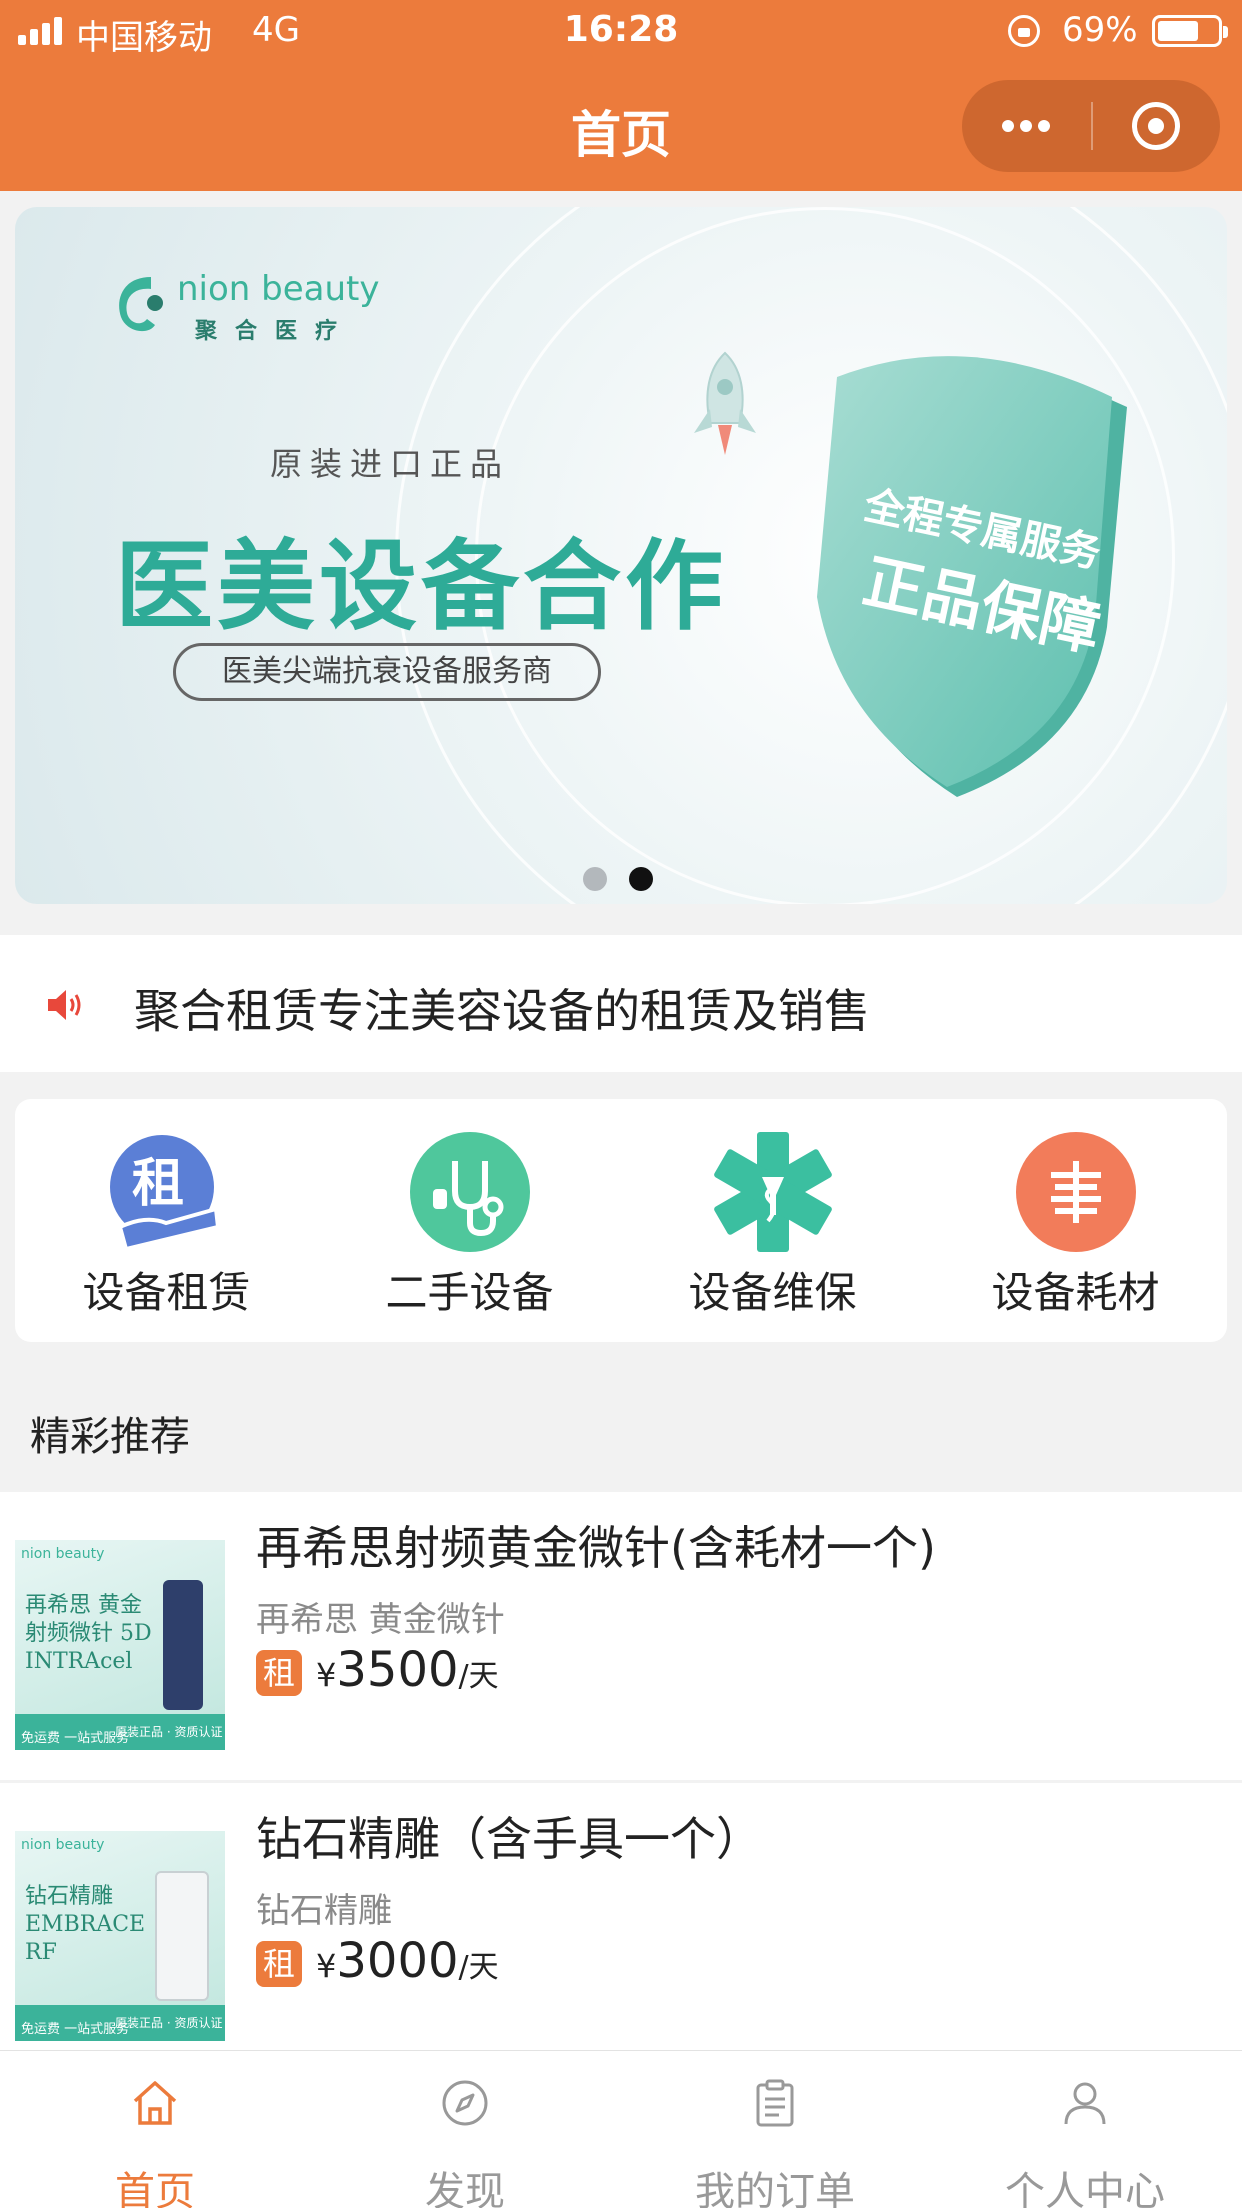 Image resolution: width=1242 pixels, height=2208 pixels. I want to click on section-title: 精彩推荐, so click(110, 1437).